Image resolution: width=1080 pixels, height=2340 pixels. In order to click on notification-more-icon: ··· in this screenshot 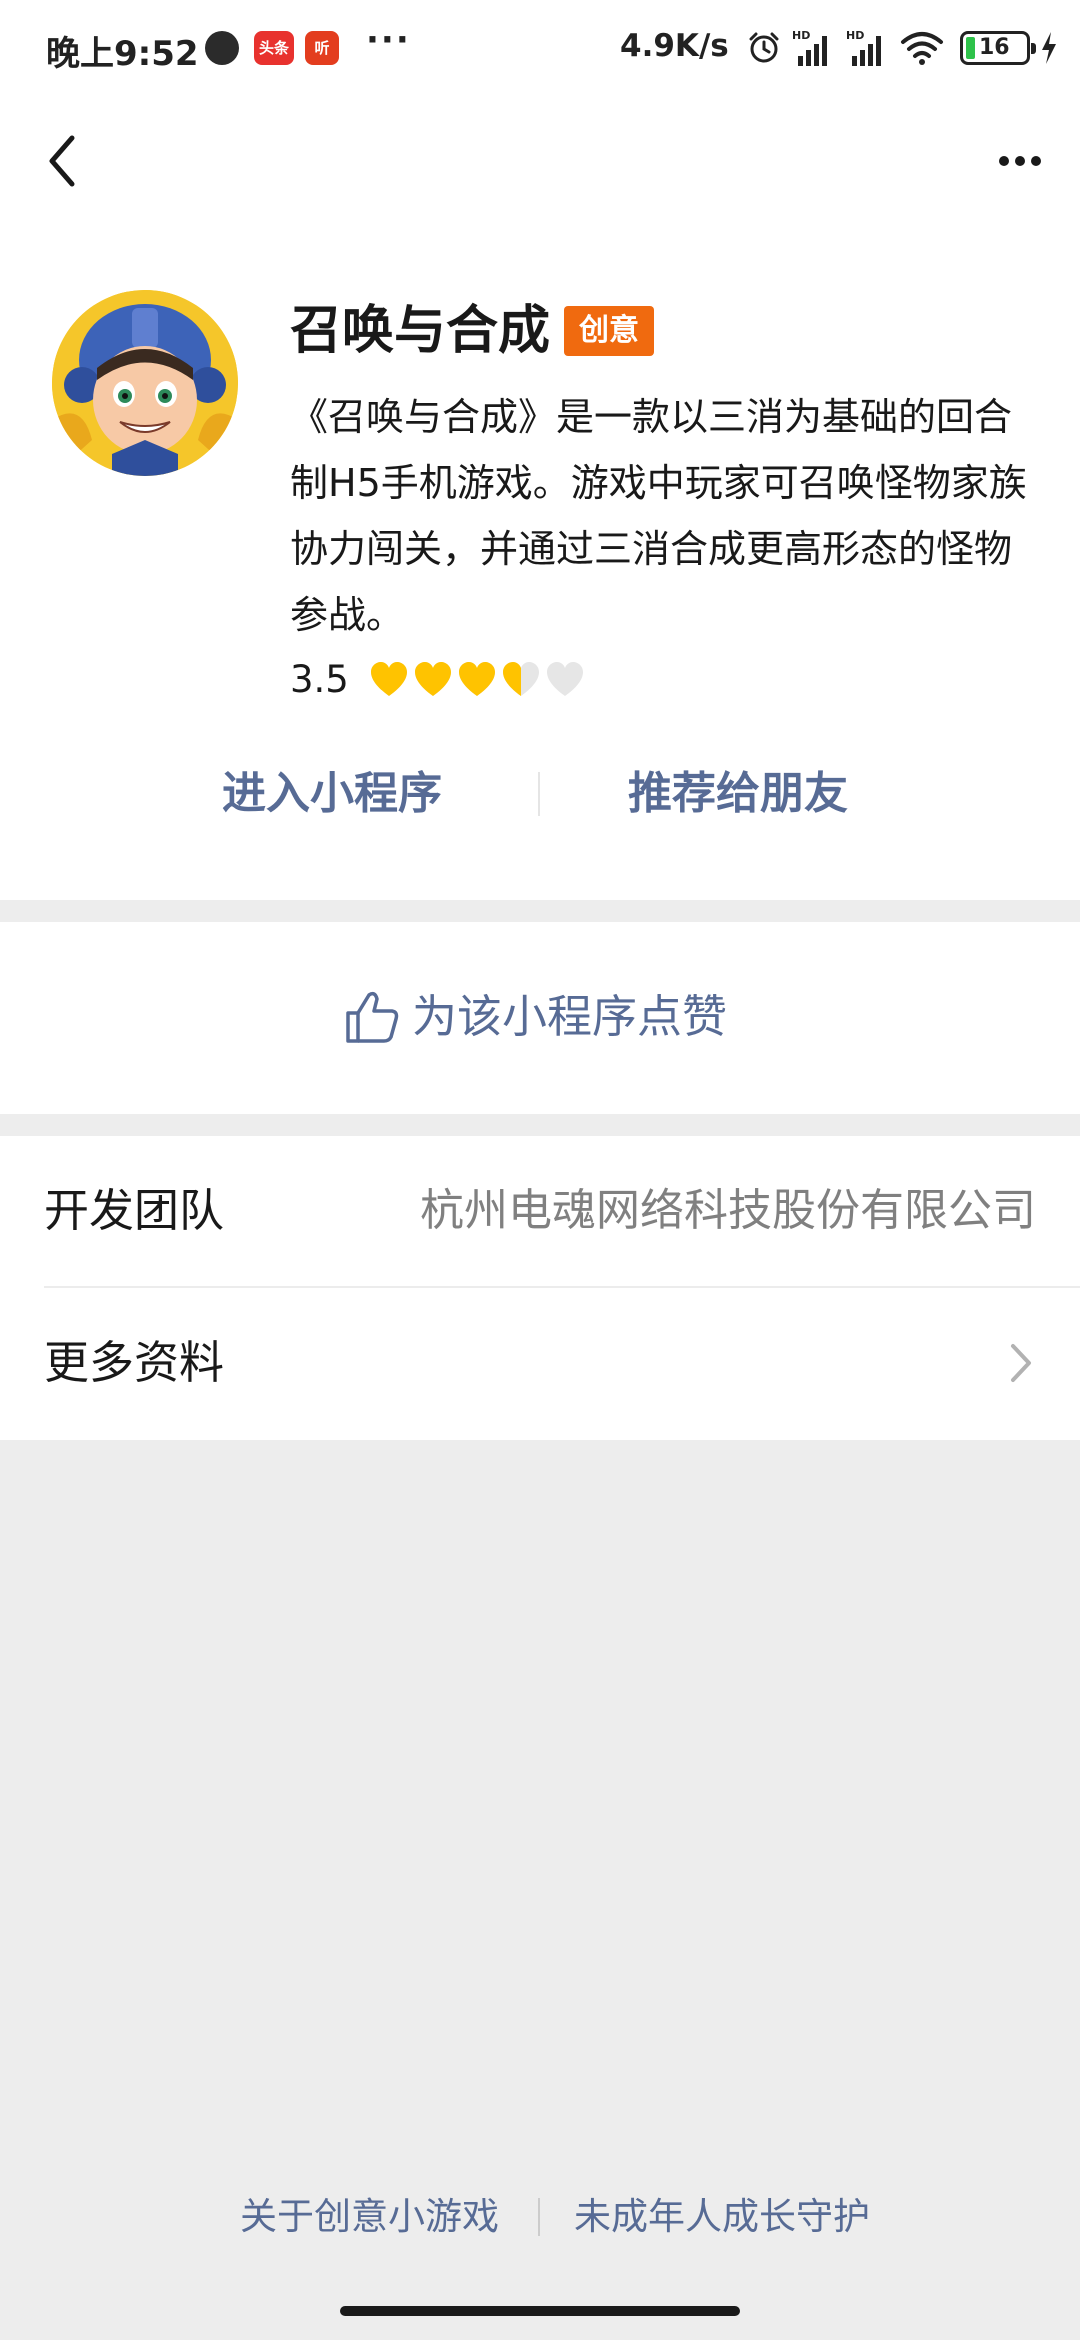, I will do `click(388, 40)`.